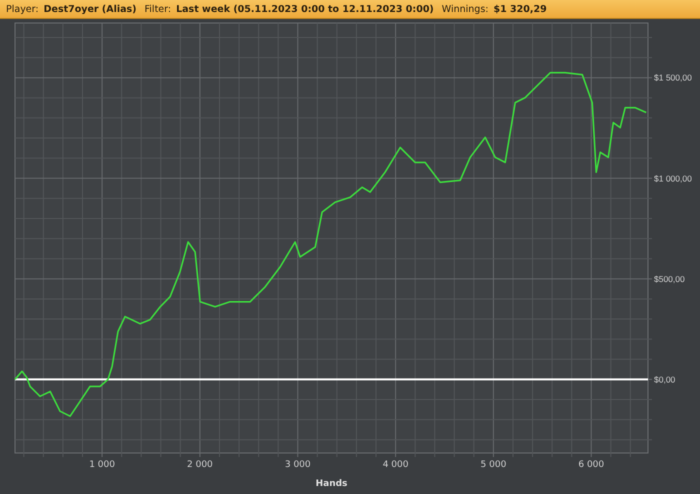  What do you see at coordinates (200, 465) in the screenshot?
I see `x-tick-label: 2 000` at bounding box center [200, 465].